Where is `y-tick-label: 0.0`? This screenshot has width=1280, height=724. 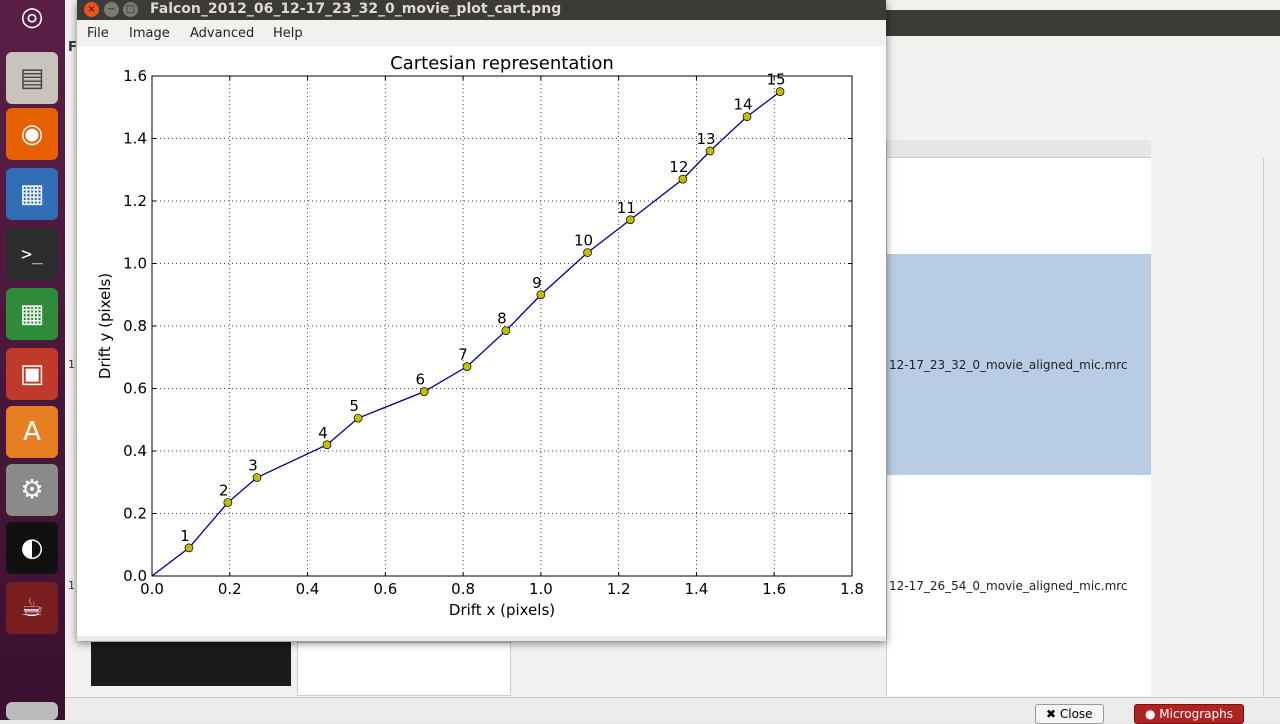 y-tick-label: 0.0 is located at coordinates (135, 576).